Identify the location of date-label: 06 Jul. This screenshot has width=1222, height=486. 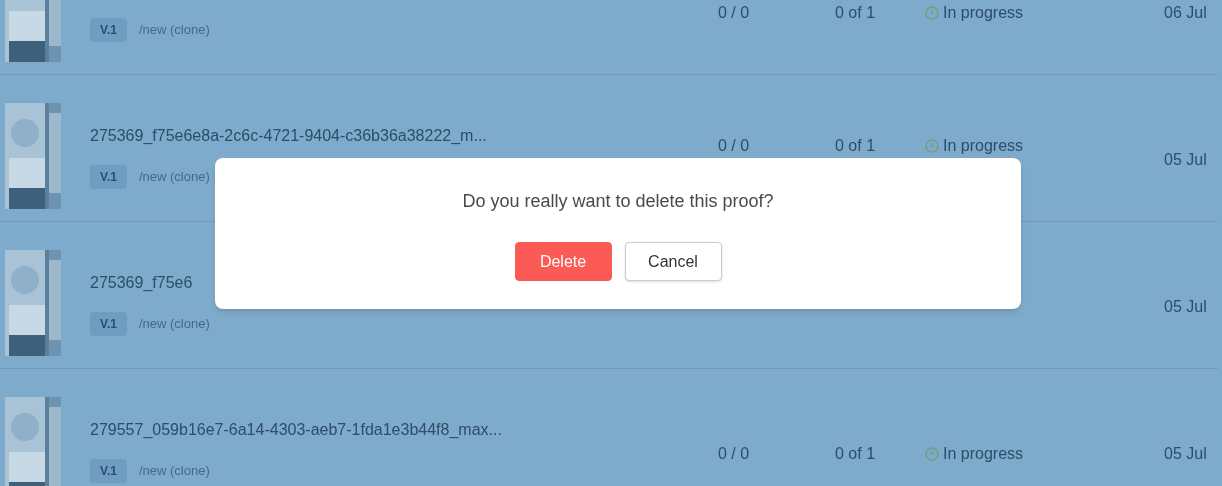
(1185, 13).